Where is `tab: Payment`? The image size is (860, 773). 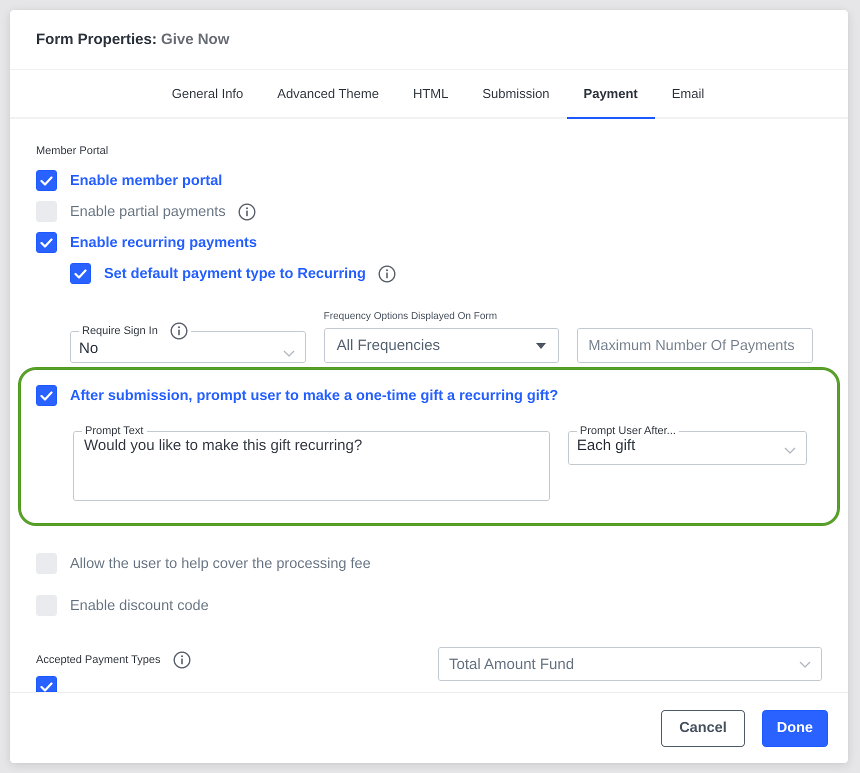
tab: Payment is located at coordinates (610, 94).